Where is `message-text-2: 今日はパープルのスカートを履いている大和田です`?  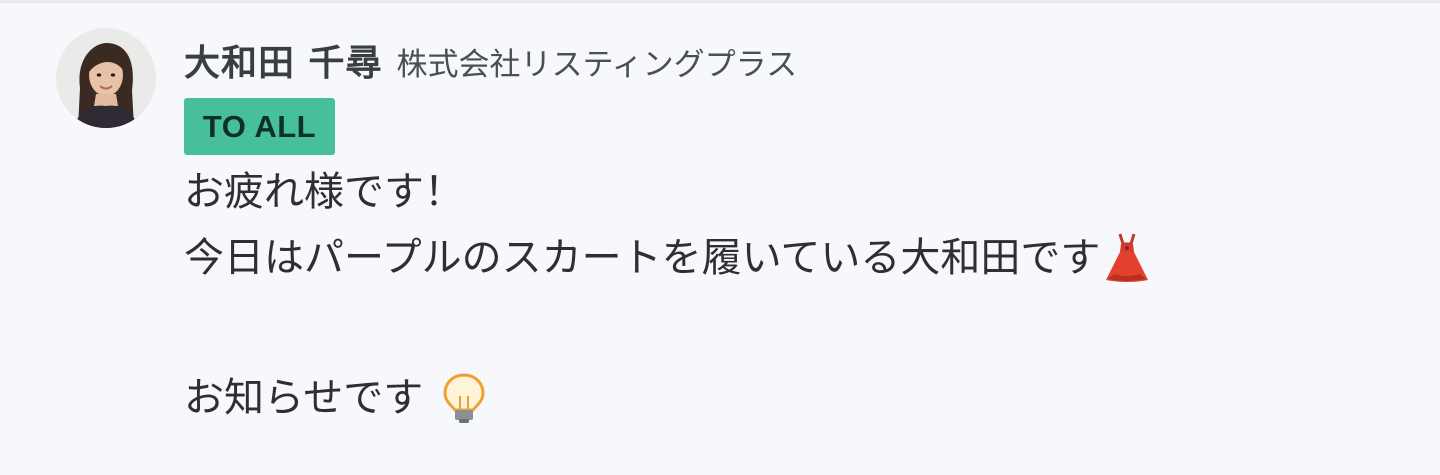 message-text-2: 今日はパープルのスカートを履いている大和田です is located at coordinates (642, 258).